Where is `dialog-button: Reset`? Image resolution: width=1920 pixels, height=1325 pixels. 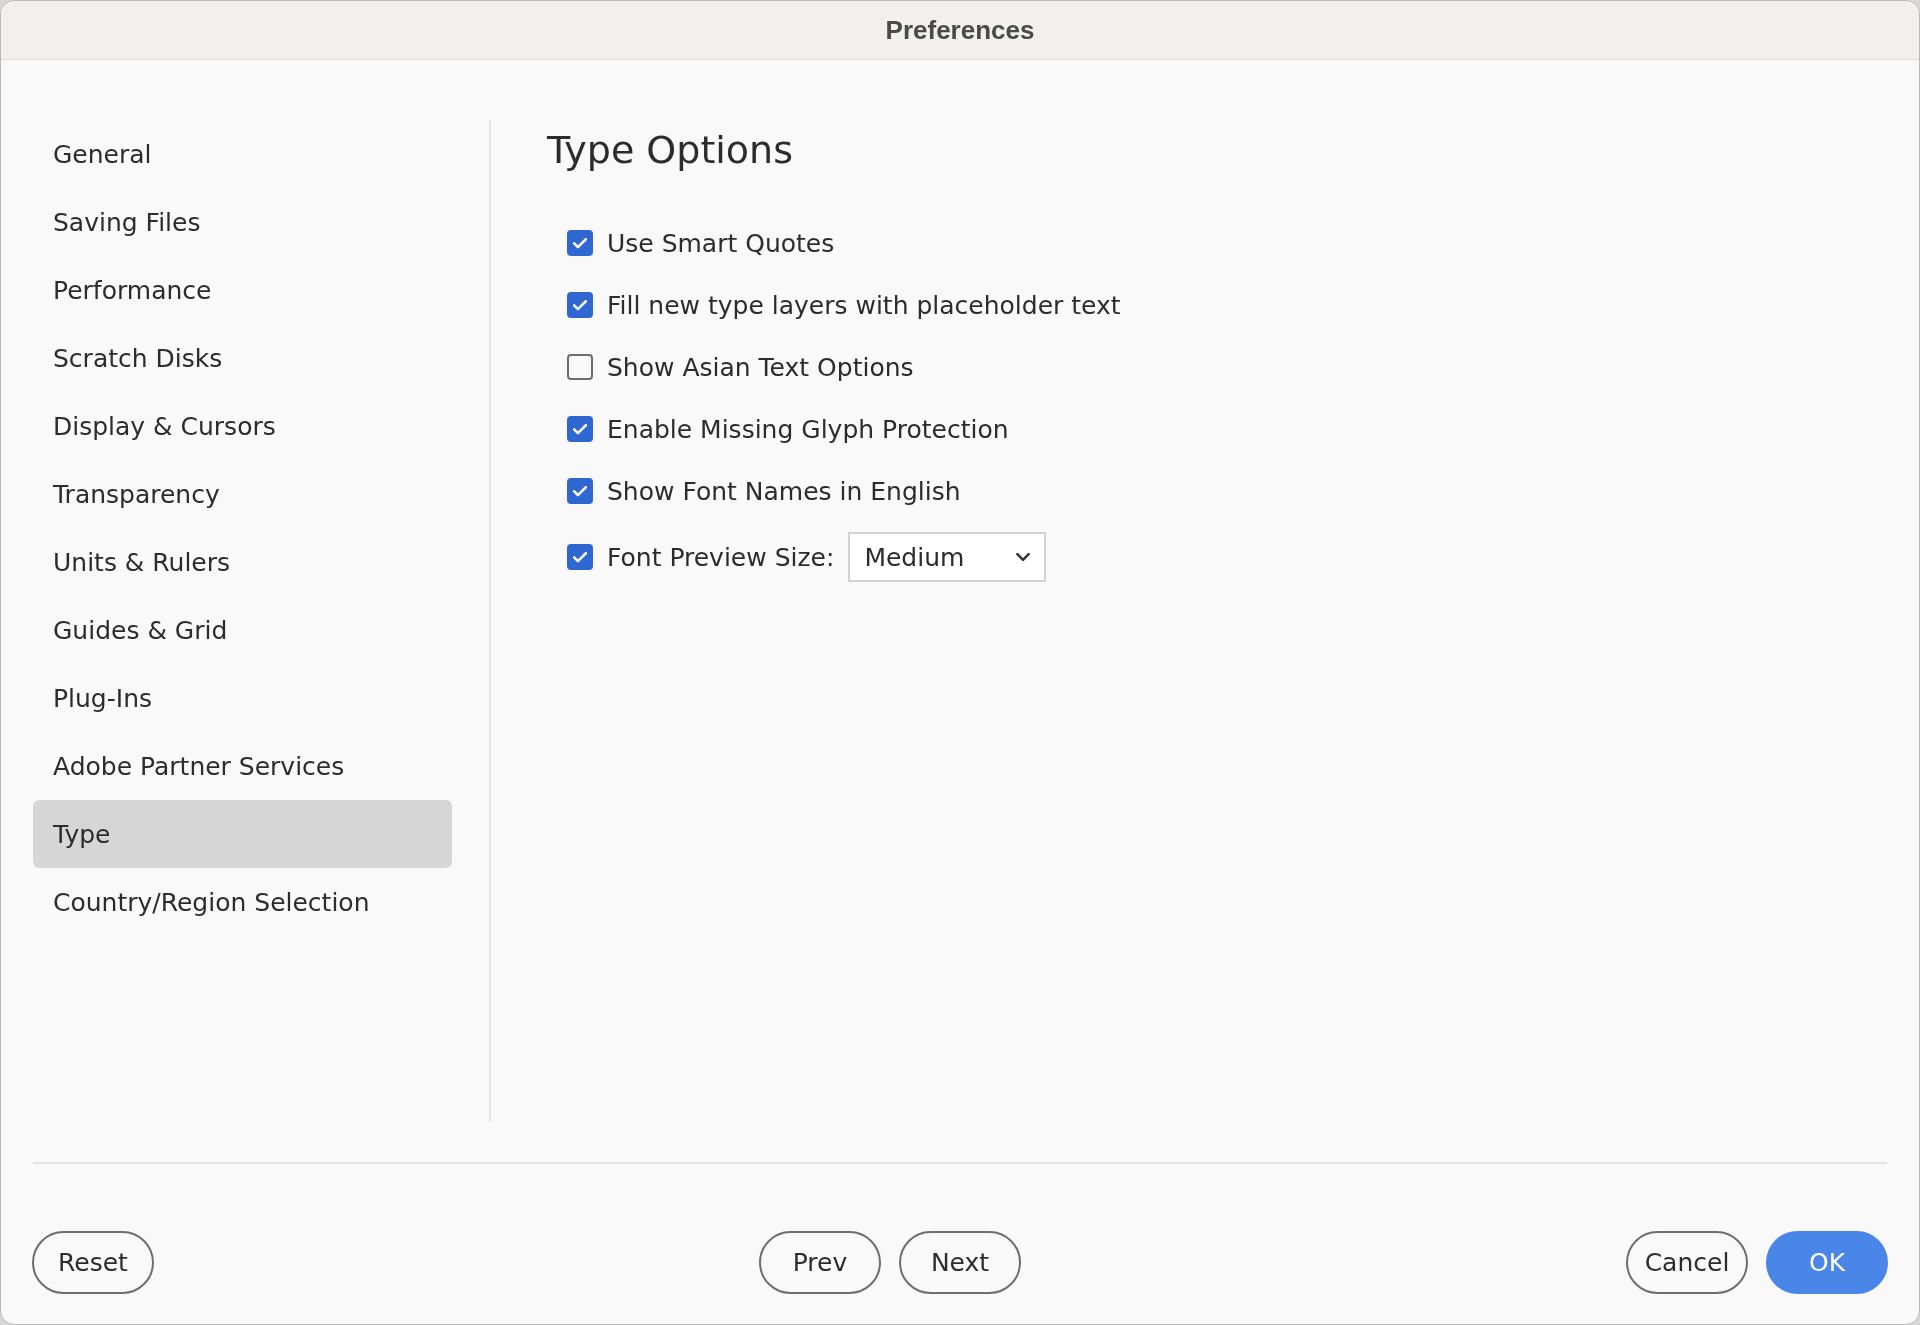
dialog-button: Reset is located at coordinates (93, 1262).